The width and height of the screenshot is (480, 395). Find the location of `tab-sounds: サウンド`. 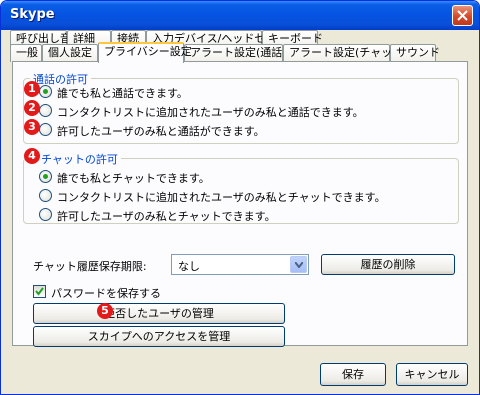

tab-sounds: サウンド is located at coordinates (415, 53).